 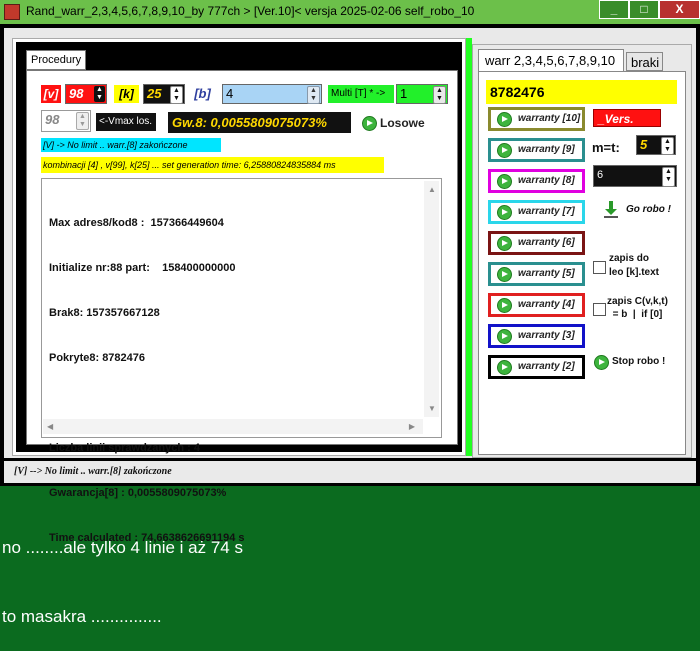 I want to click on download-icon, so click(x=611, y=209).